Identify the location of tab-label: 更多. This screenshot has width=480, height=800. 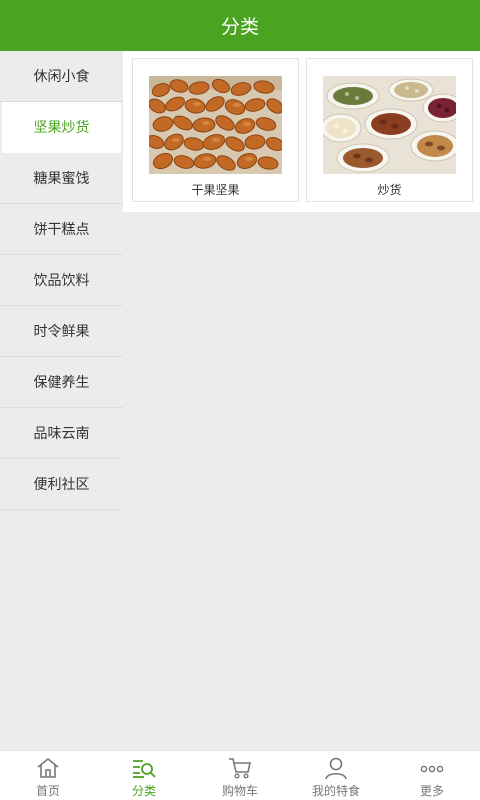
(431, 791).